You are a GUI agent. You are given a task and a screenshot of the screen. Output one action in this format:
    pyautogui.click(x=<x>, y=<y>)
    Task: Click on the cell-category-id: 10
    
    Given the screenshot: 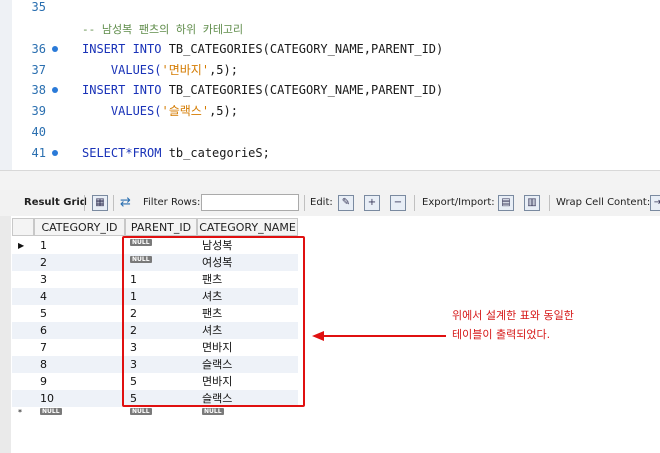 What is the action you would take?
    pyautogui.click(x=47, y=398)
    